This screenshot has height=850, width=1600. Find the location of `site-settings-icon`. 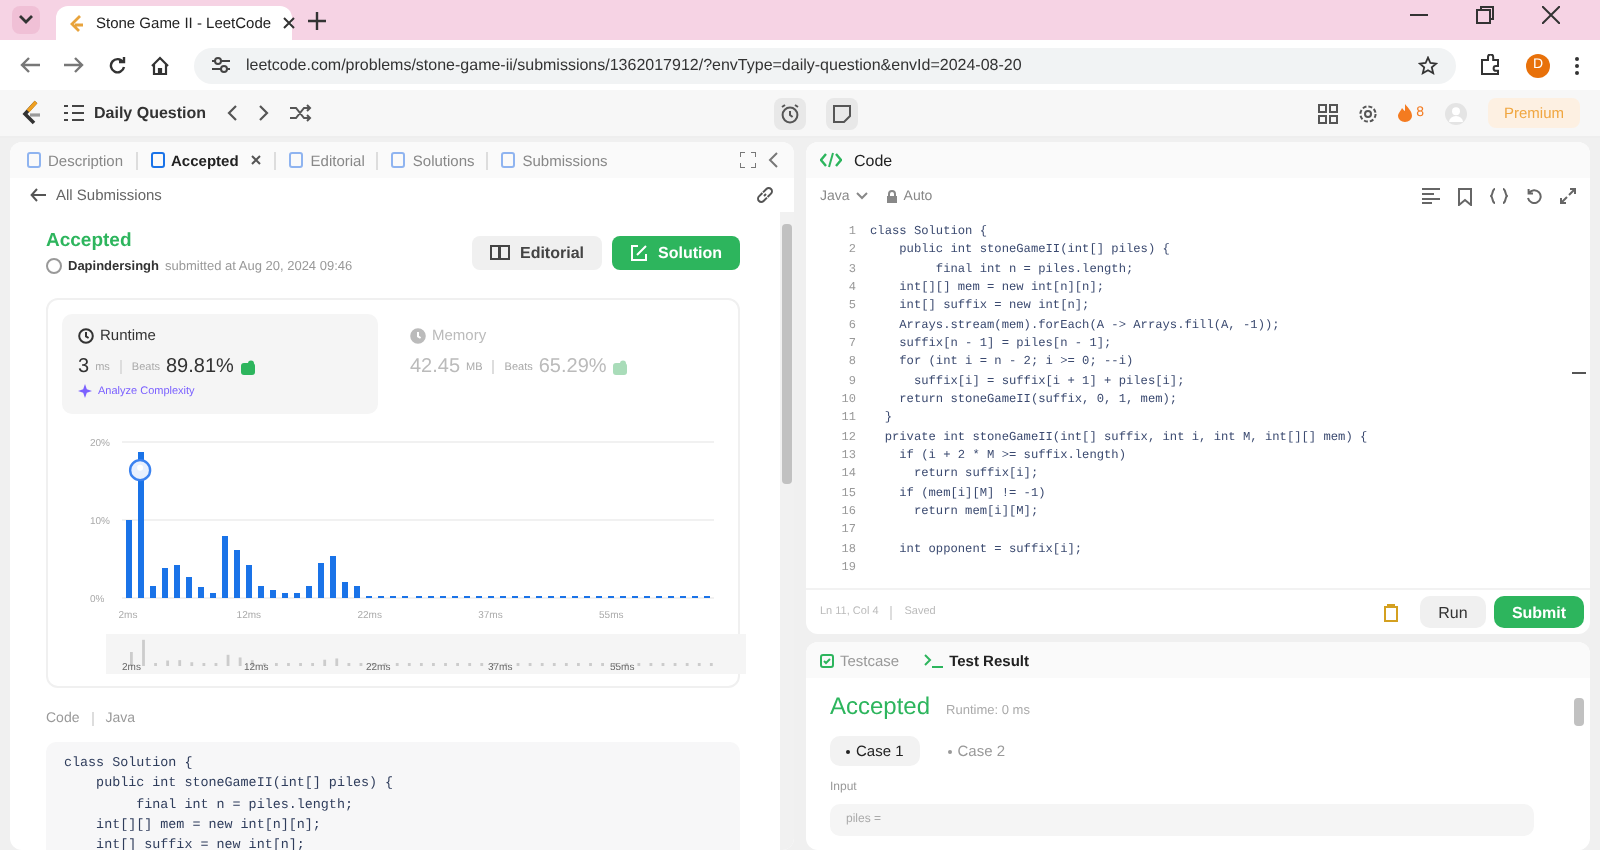

site-settings-icon is located at coordinates (221, 65).